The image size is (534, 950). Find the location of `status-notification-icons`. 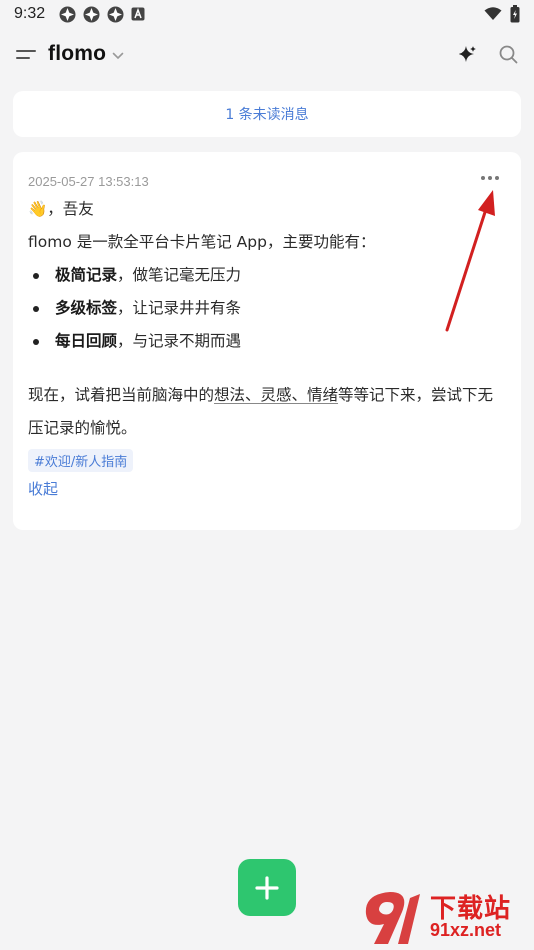

status-notification-icons is located at coordinates (102, 14).